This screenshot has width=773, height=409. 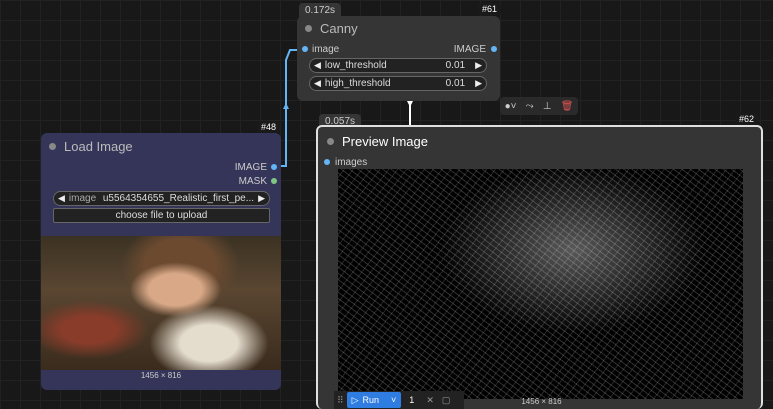 I want to click on high-threshold-label: high_threshold, so click(x=357, y=83).